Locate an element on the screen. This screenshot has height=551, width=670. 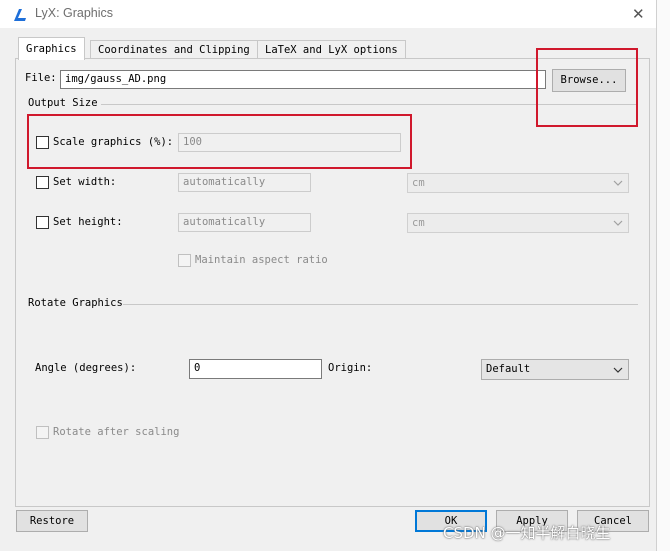
rotate-after-scaling-label: Rotate after scaling is located at coordinates (116, 432).